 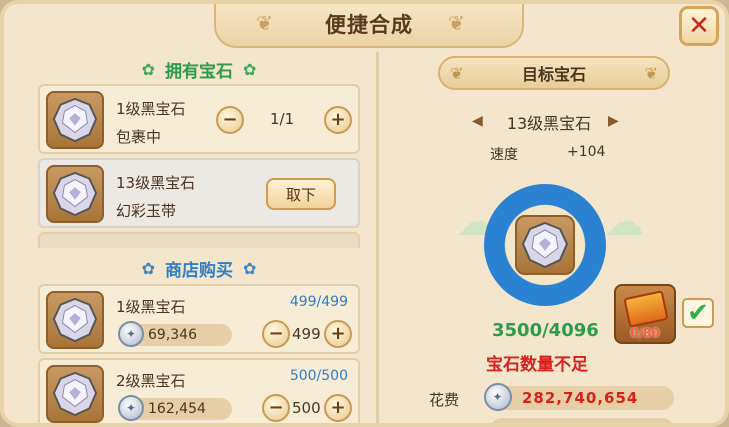 I want to click on price-display: ✦ 162,454, so click(x=175, y=408).